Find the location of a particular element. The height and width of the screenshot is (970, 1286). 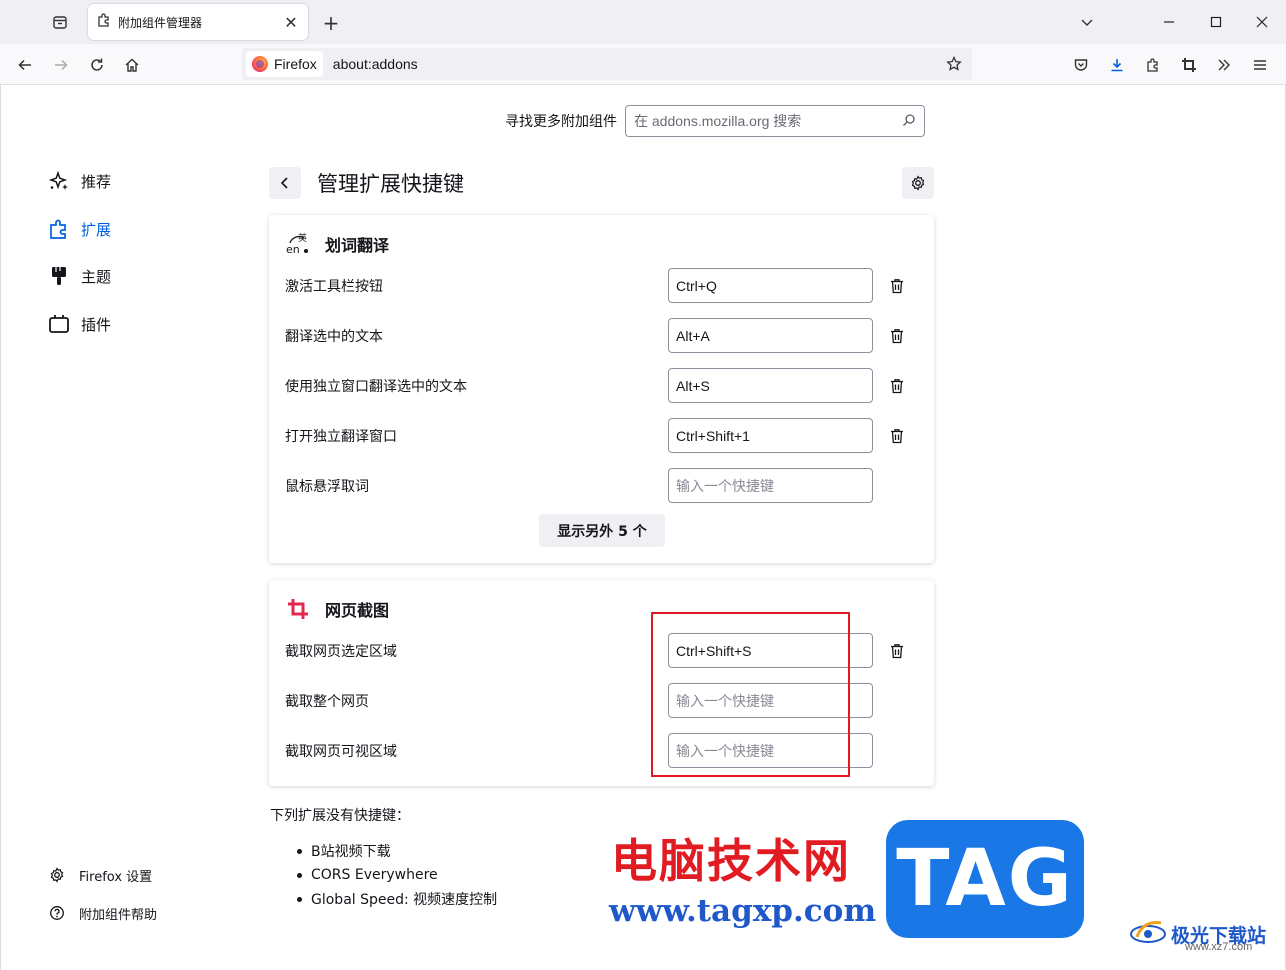

shortcut-label: 激活工具栏按钮 is located at coordinates (334, 286).